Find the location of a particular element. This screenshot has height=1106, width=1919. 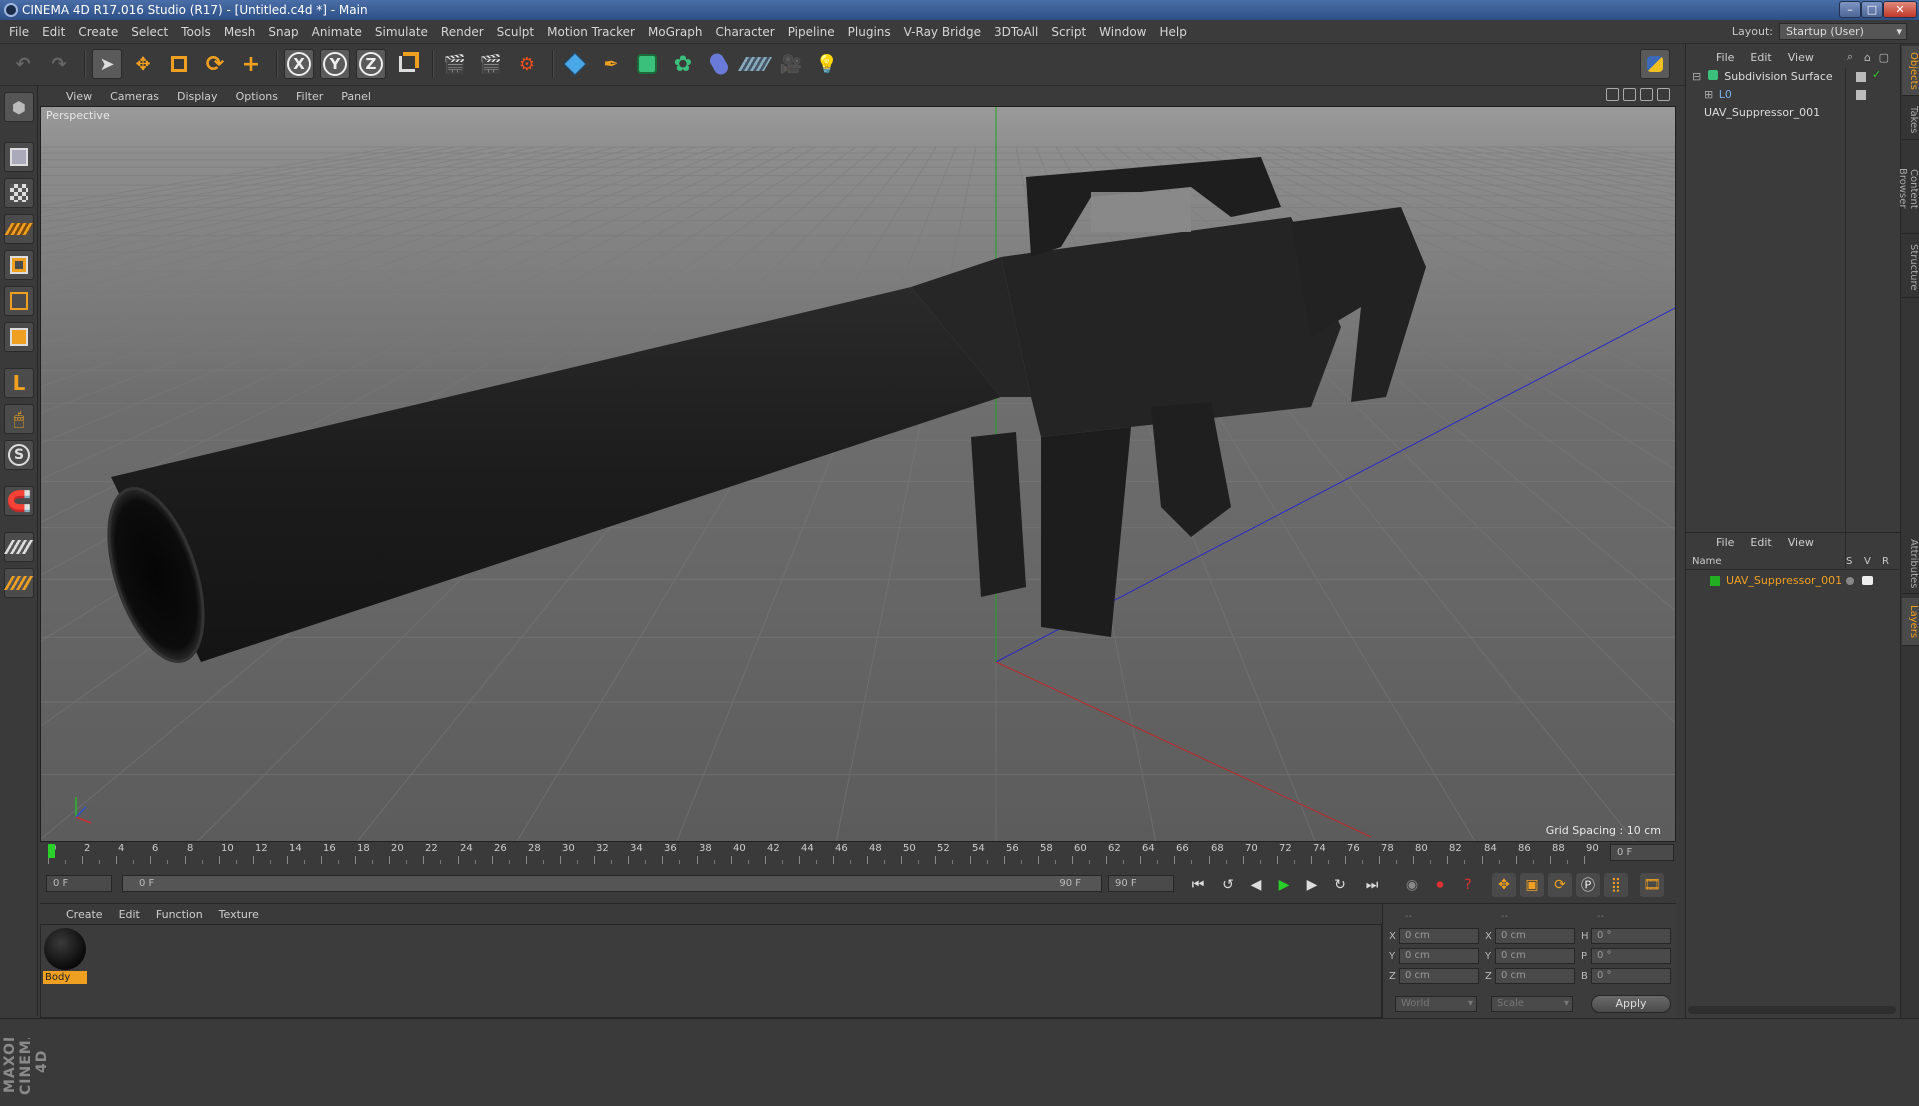

go-to-end-icon: ⏭ is located at coordinates (1372, 885).